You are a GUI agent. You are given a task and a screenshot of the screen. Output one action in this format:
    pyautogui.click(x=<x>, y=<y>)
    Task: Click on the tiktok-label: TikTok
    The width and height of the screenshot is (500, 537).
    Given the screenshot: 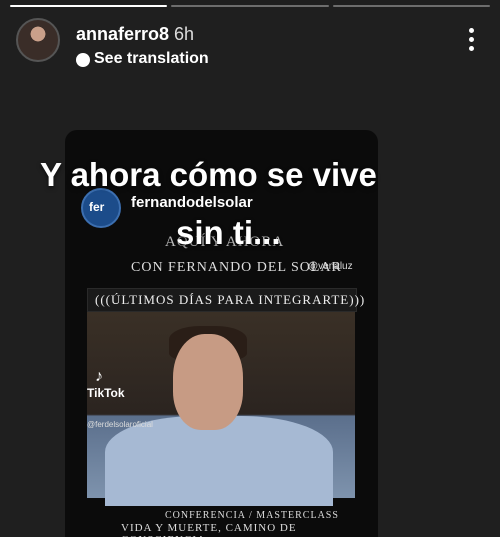 What is the action you would take?
    pyautogui.click(x=106, y=393)
    